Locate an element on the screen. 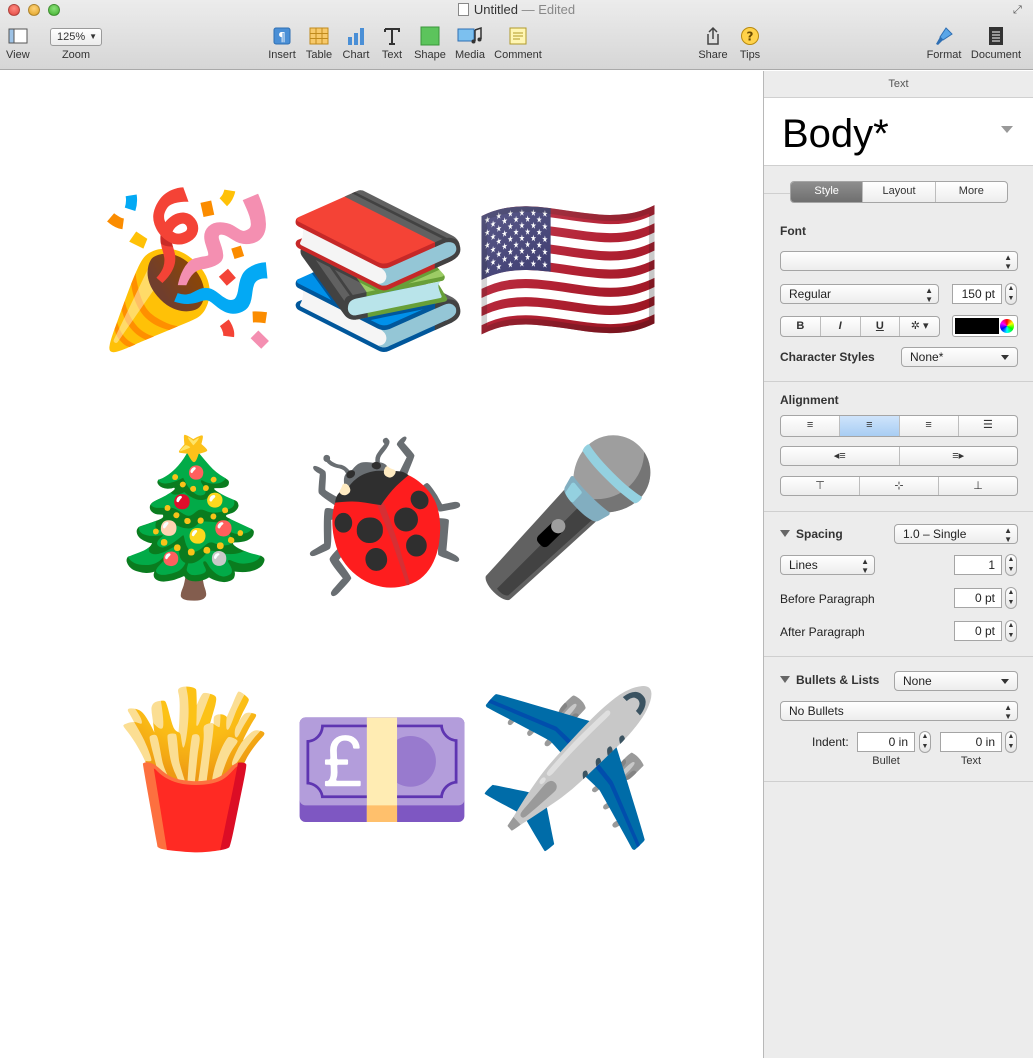 The height and width of the screenshot is (1058, 1033). before-paragraph-stepper: ▲ ▼ is located at coordinates (1011, 598).